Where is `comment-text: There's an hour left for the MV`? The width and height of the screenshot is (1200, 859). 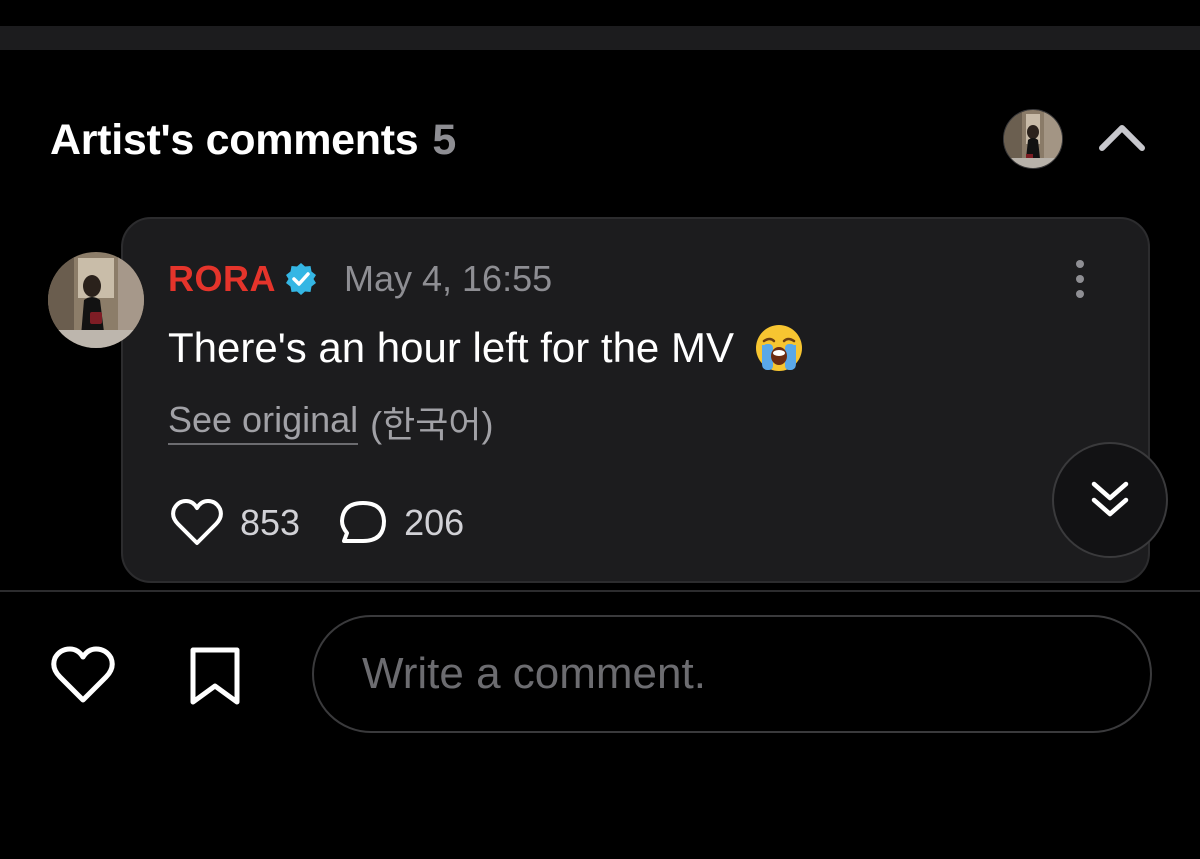
comment-text: There's an hour left for the MV is located at coordinates (451, 347).